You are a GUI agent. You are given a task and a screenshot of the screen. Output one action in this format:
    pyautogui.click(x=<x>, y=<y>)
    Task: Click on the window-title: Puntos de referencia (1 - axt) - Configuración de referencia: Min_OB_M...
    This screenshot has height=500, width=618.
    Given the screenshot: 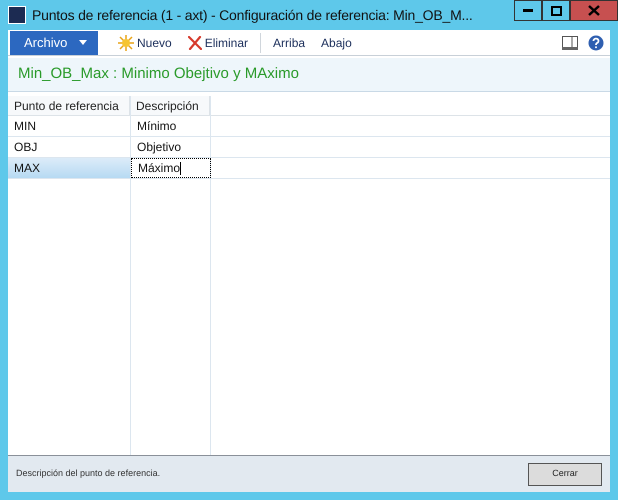 What is the action you would take?
    pyautogui.click(x=252, y=15)
    